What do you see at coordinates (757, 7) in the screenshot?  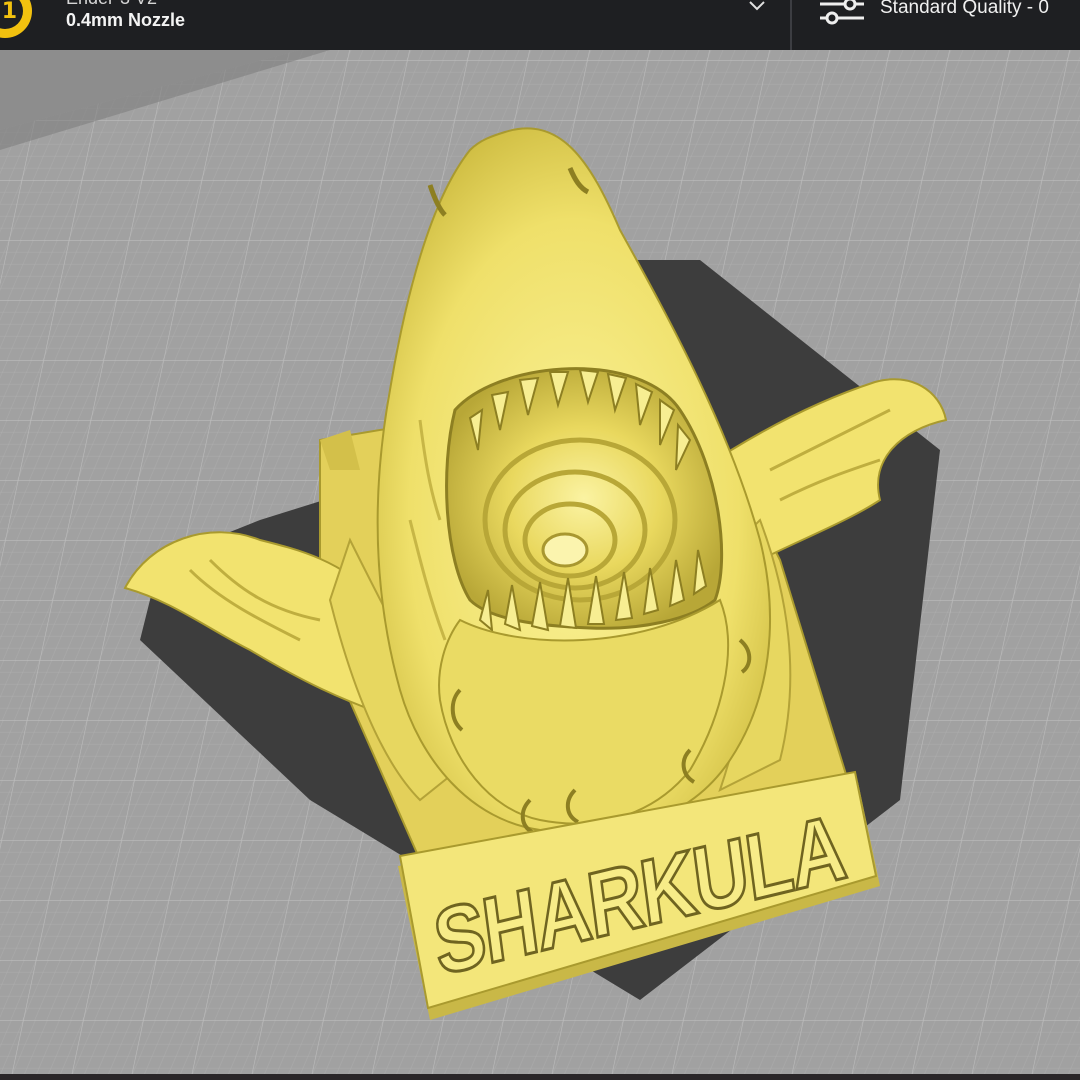 I see `chevron-down-icon` at bounding box center [757, 7].